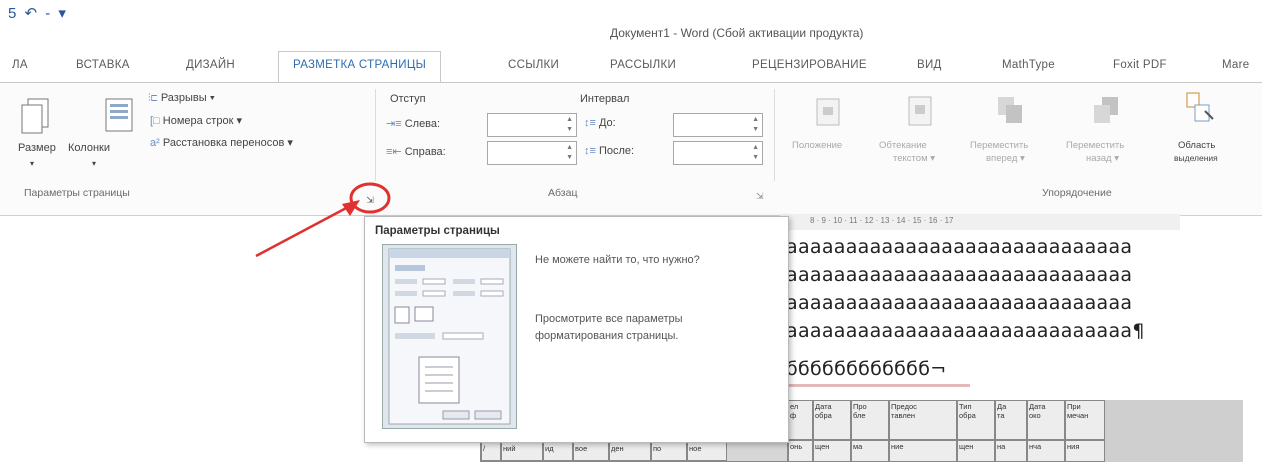 The image size is (1262, 462). I want to click on document-line: aaaaaaaaaaaaaaaaaaaaaaaaaaaaa¶, so click(965, 331).